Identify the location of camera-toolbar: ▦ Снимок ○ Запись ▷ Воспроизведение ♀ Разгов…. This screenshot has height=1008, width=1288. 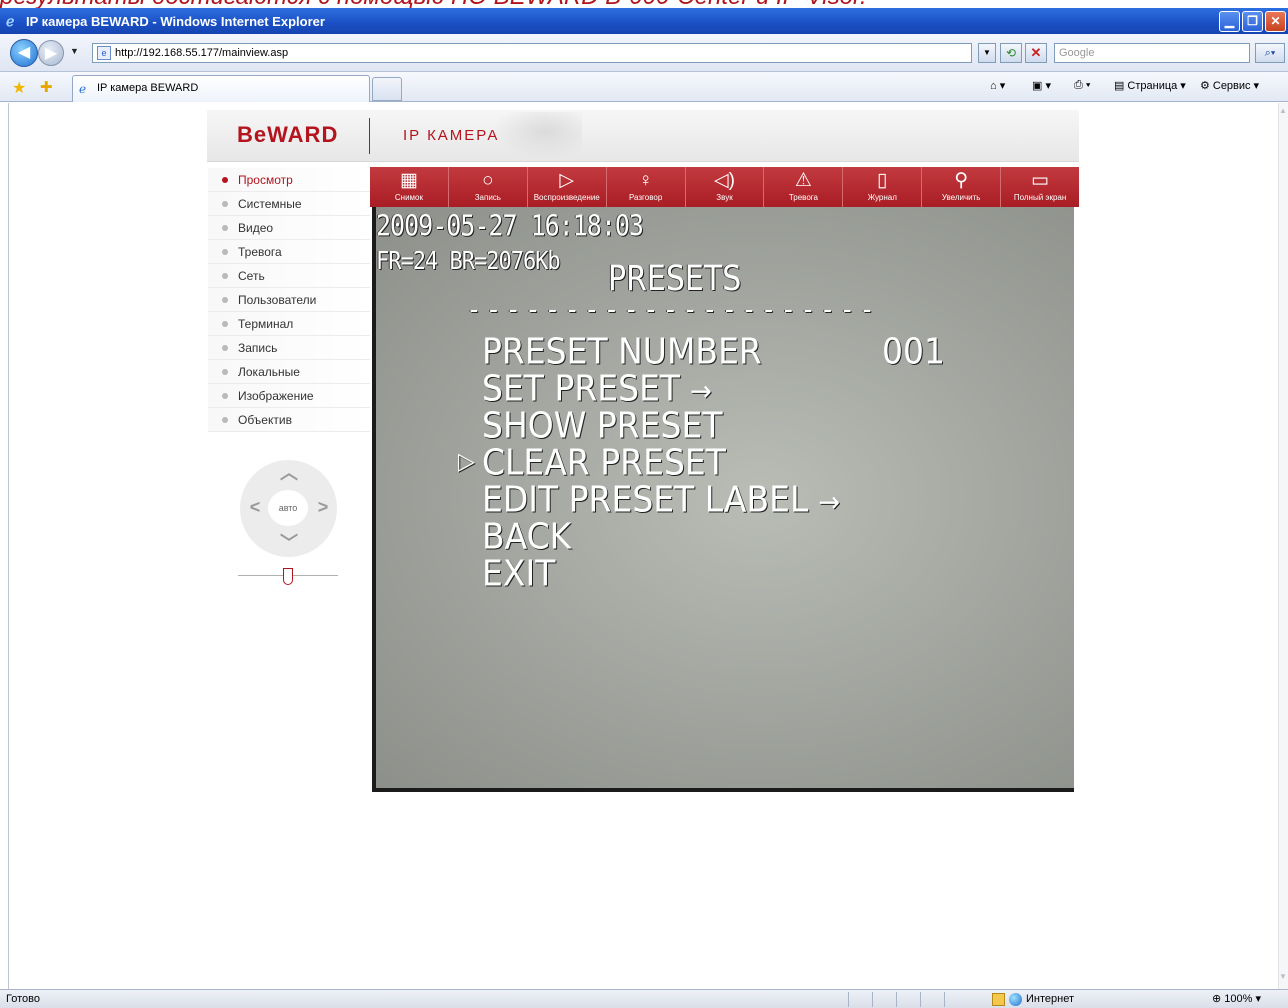
(724, 187).